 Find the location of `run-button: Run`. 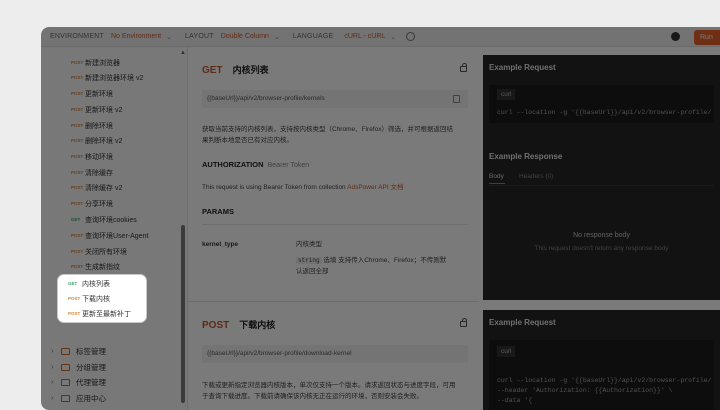

run-button: Run is located at coordinates (707, 37).